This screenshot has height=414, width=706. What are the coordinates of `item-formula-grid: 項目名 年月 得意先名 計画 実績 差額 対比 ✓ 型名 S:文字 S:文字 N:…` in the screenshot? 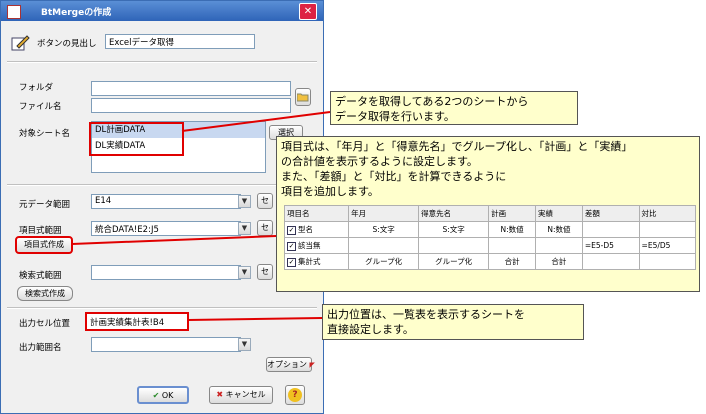 It's located at (490, 237).